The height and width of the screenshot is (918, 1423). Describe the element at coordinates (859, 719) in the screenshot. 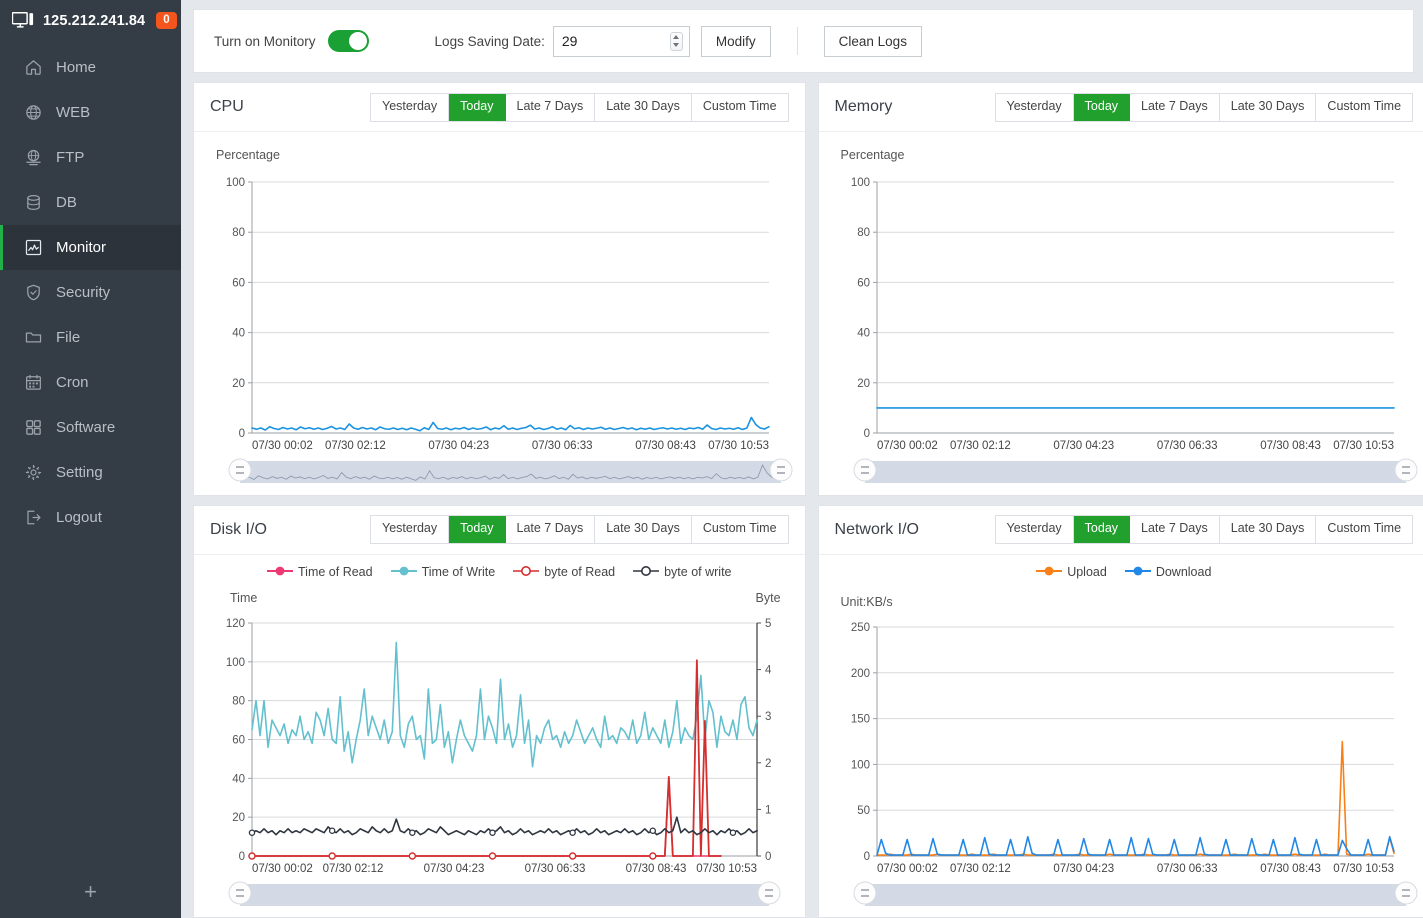

I see `svg-text: 150` at that location.